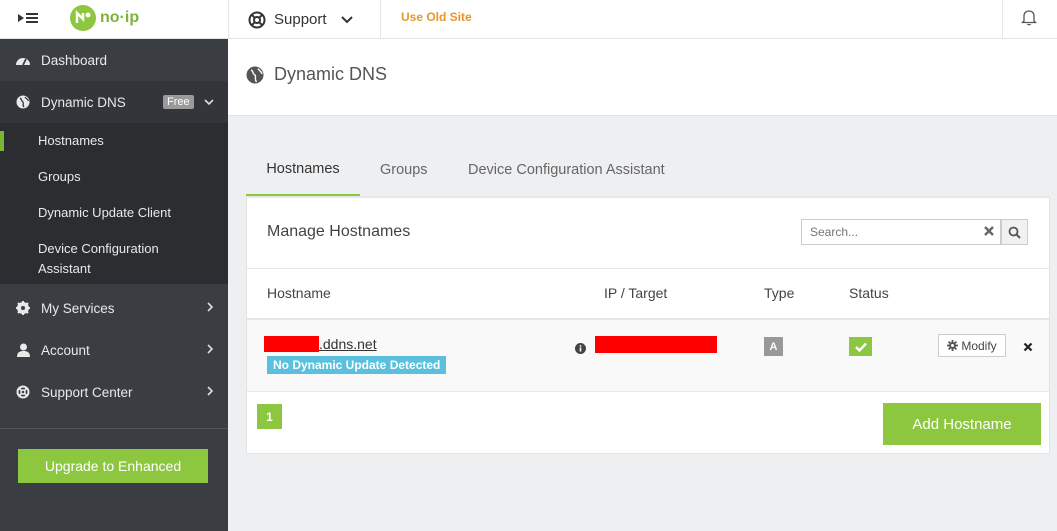  I want to click on sidebar-divider, so click(114, 428).